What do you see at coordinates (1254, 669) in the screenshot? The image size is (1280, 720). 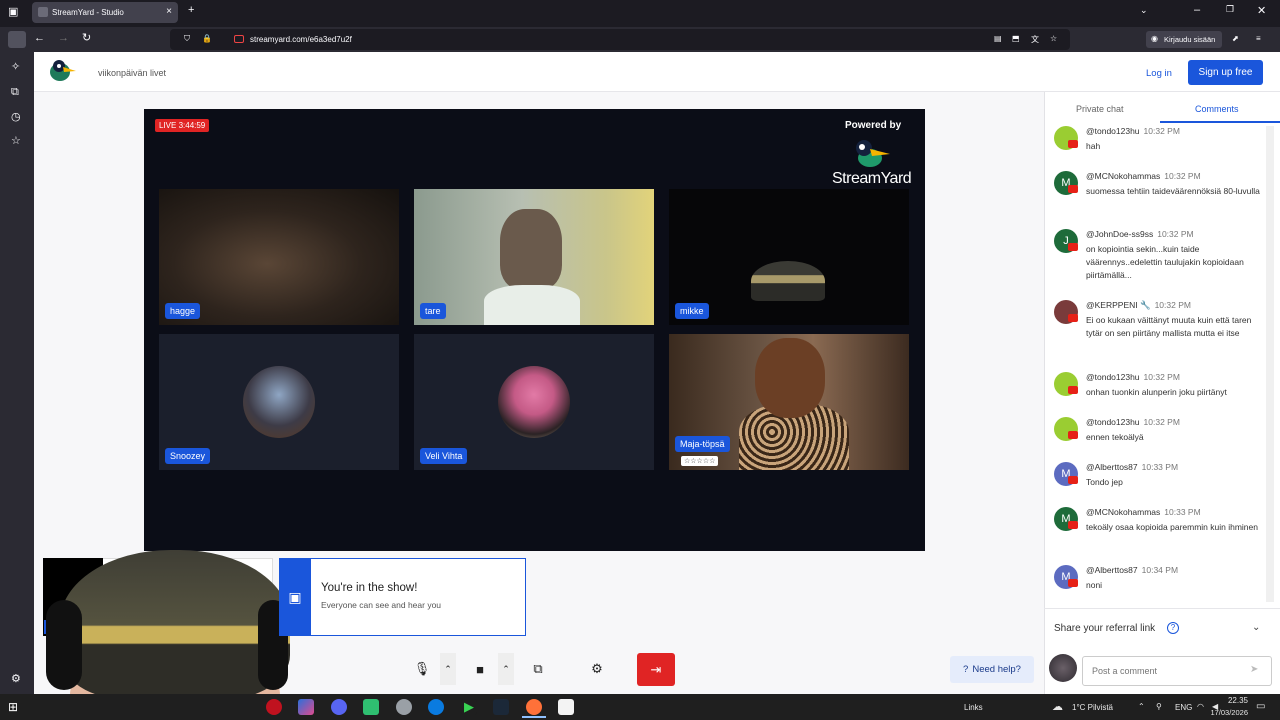 I see `send-icon: ➤` at bounding box center [1254, 669].